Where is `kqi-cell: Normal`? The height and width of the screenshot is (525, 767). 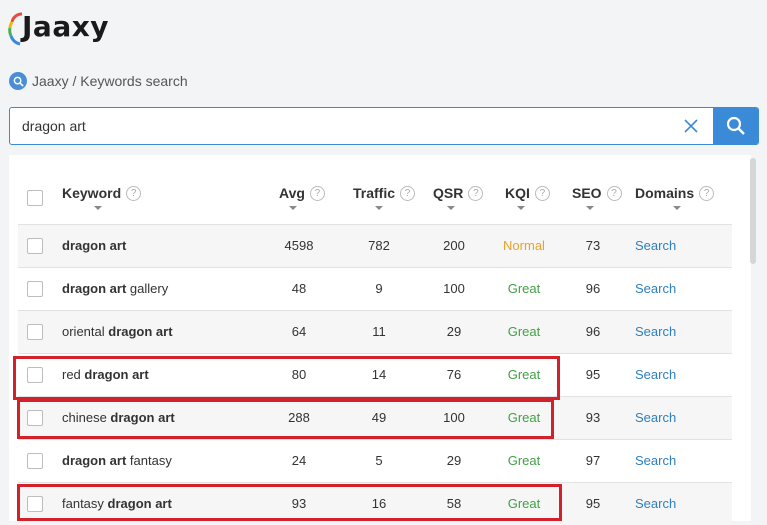
kqi-cell: Normal is located at coordinates (524, 245).